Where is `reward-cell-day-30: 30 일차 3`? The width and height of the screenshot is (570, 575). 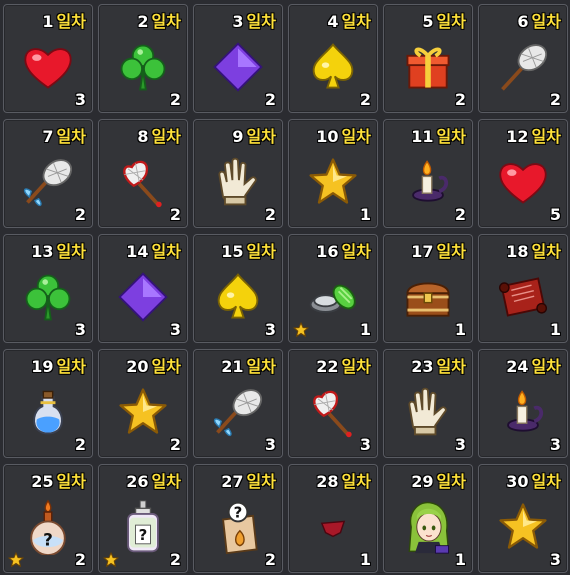
reward-cell-day-30: 30 일차 3 is located at coordinates (523, 518).